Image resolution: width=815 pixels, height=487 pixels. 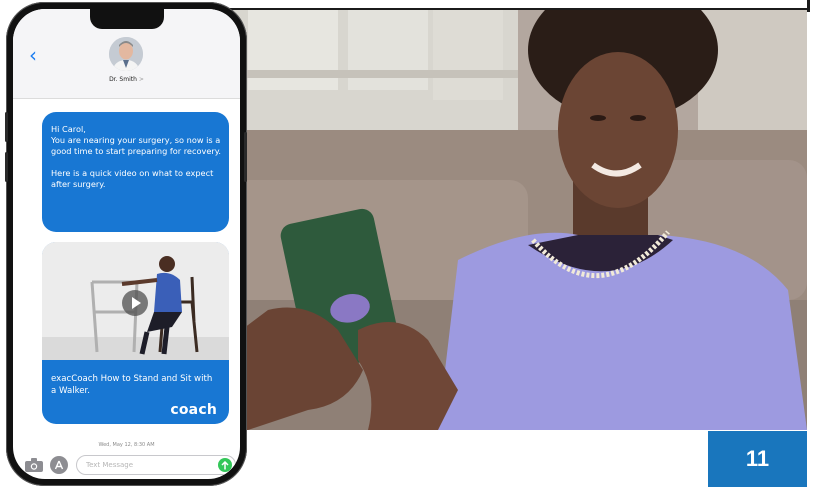 I want to click on message-timestamp: Wed, May 12, 8:30 AM, so click(x=126, y=445).